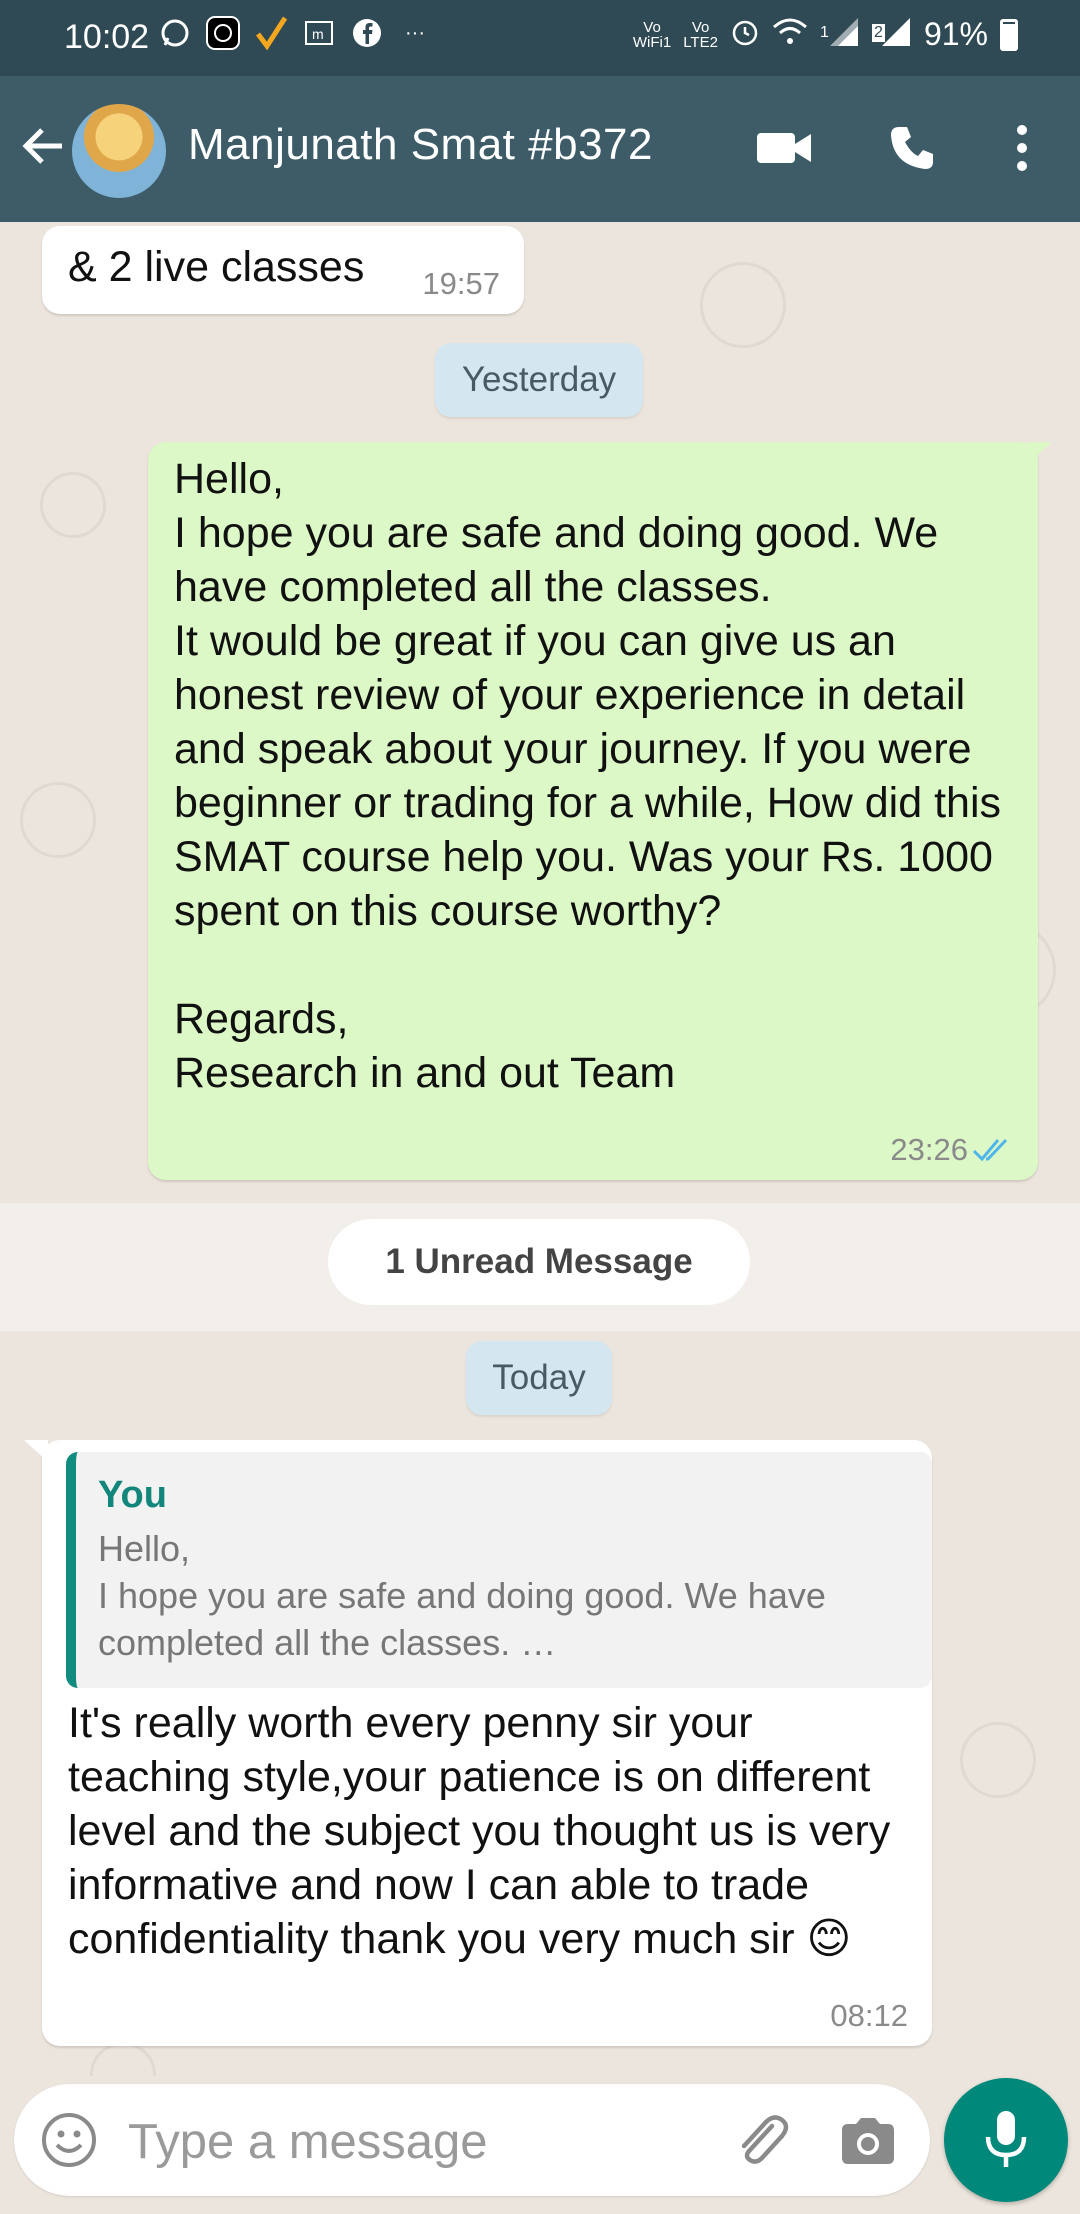 The height and width of the screenshot is (2214, 1080). I want to click on contact-name: Manjunath Smat #b372, so click(420, 145).